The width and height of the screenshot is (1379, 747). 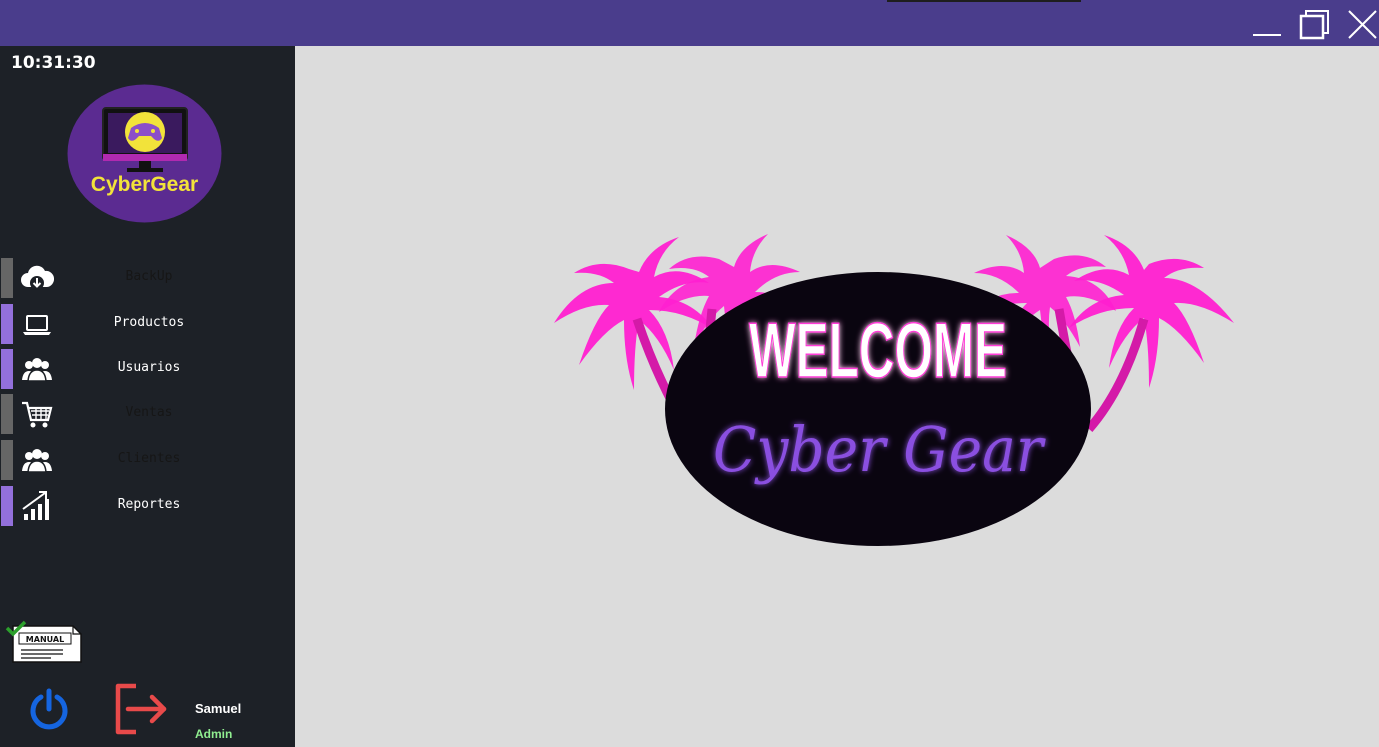 I want to click on title-bar-accent-line, so click(x=984, y=1).